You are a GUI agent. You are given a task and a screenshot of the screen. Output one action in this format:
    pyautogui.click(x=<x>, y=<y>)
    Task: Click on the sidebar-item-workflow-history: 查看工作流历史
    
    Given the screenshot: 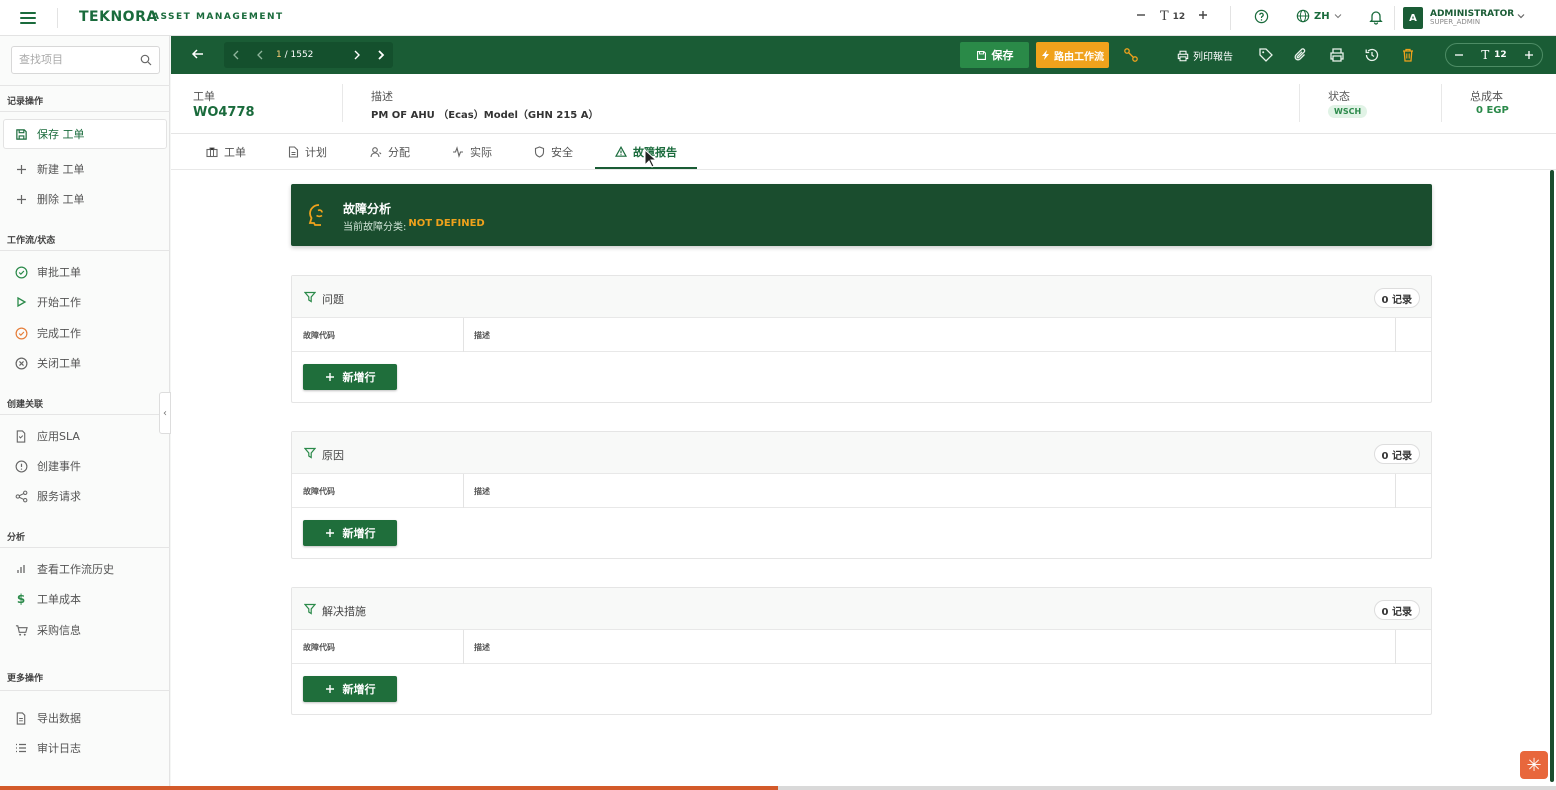 What is the action you would take?
    pyautogui.click(x=64, y=569)
    